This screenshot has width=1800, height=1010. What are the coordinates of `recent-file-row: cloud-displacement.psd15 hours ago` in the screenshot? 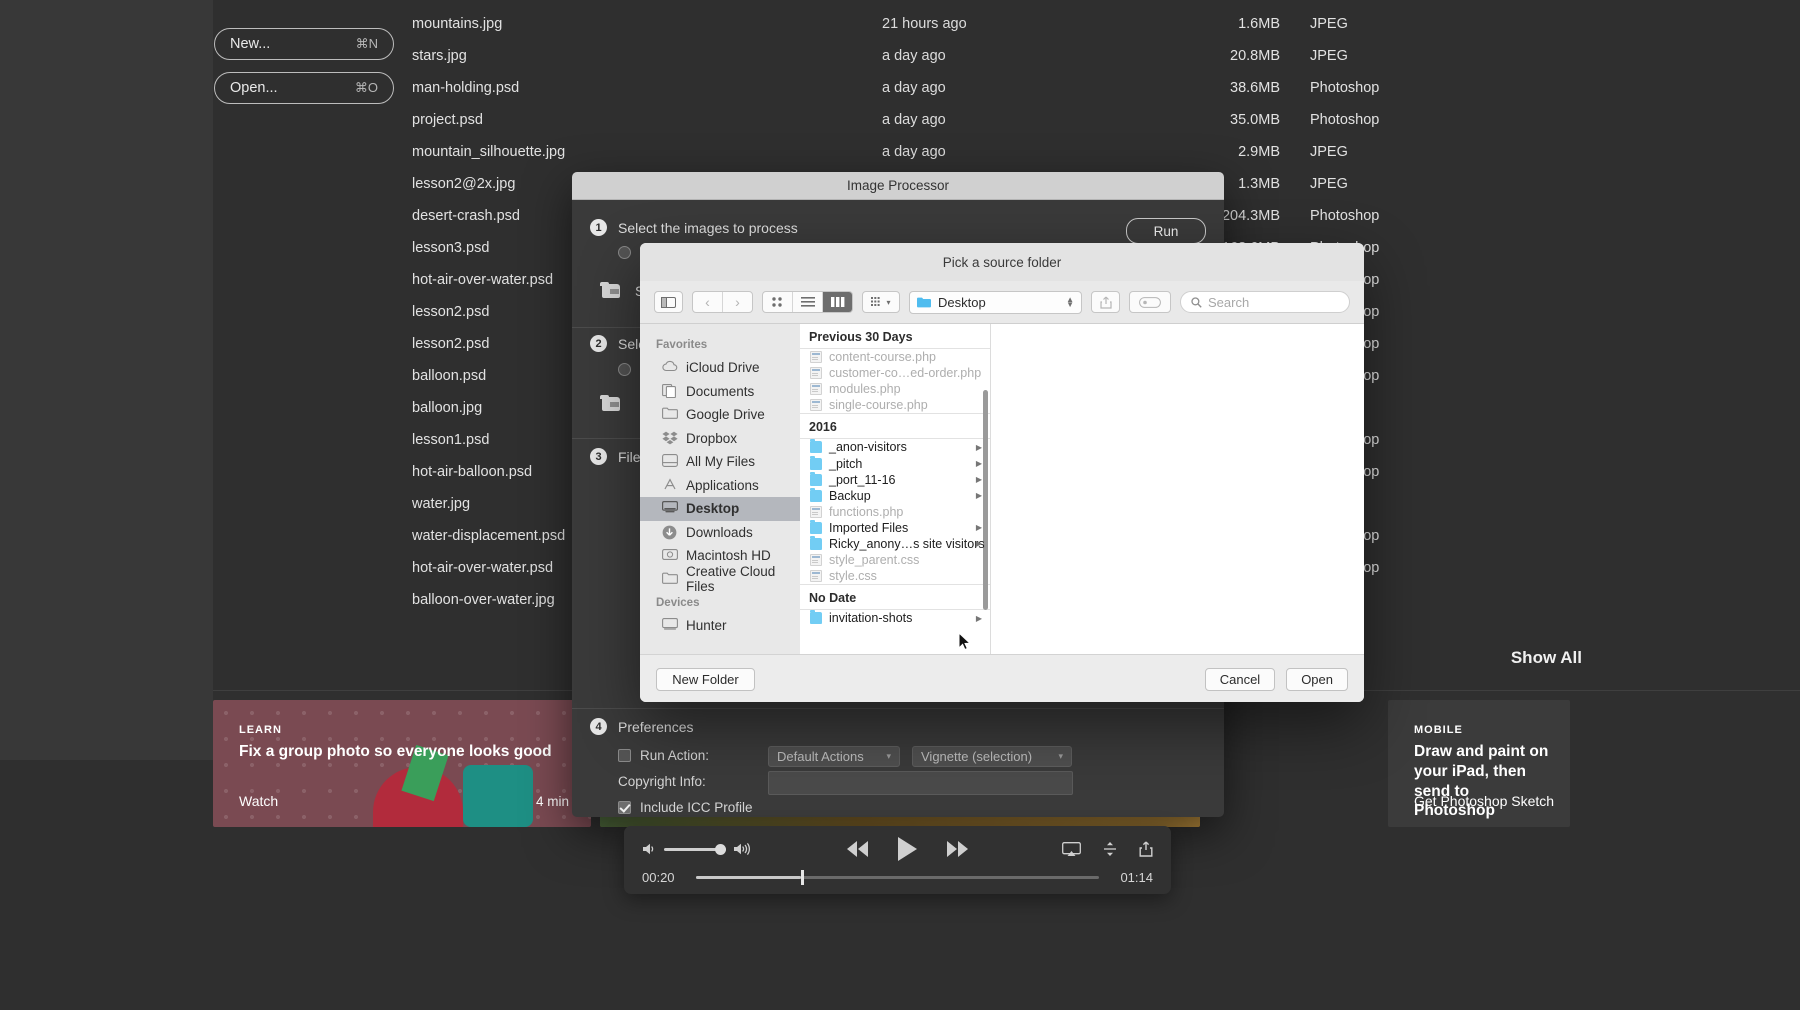 It's located at (792, 4).